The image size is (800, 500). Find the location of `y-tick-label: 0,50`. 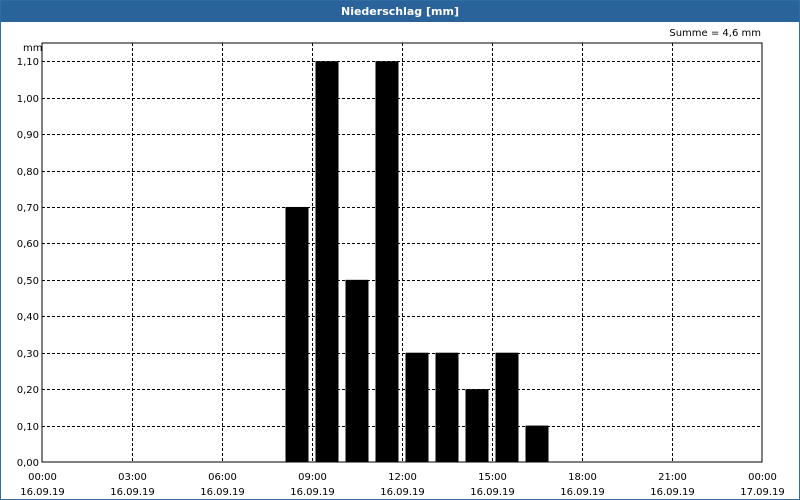

y-tick-label: 0,50 is located at coordinates (28, 281).